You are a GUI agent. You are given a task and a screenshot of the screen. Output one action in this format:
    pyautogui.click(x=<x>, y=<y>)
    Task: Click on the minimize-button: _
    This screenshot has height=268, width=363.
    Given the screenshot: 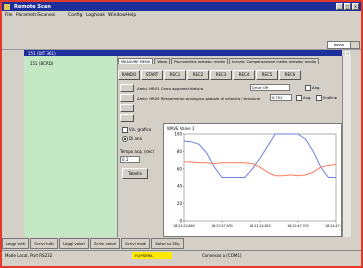 What is the action you would take?
    pyautogui.click(x=339, y=6)
    